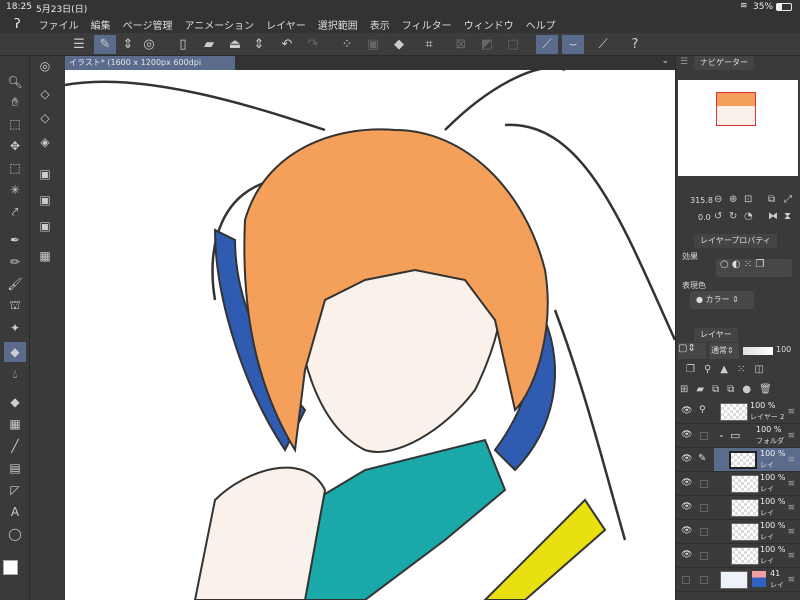  What do you see at coordinates (738, 128) in the screenshot?
I see `navigator-preview` at bounding box center [738, 128].